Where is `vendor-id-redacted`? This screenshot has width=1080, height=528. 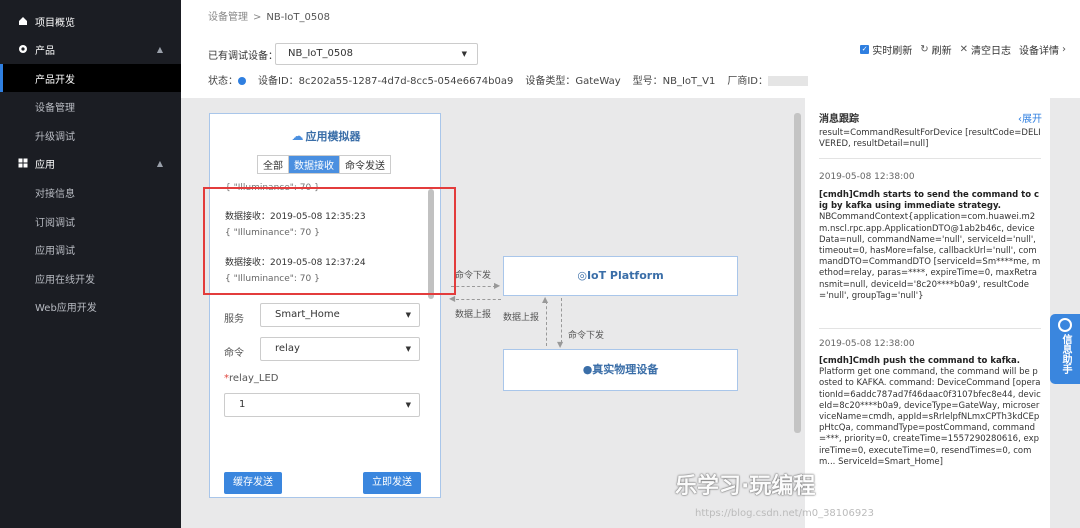
vendor-id-redacted is located at coordinates (788, 81).